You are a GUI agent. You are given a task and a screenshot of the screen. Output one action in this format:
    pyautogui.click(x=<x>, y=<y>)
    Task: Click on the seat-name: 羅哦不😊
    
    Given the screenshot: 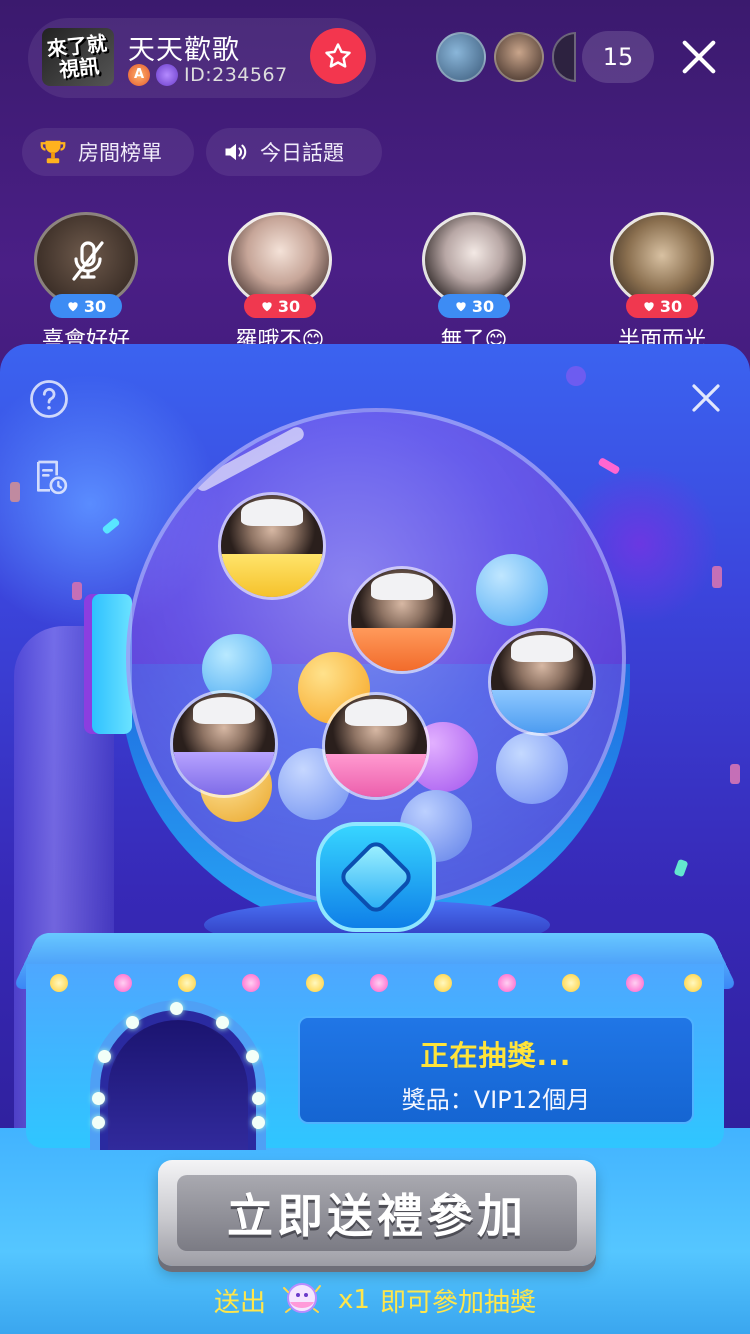 What is the action you would take?
    pyautogui.click(x=280, y=336)
    